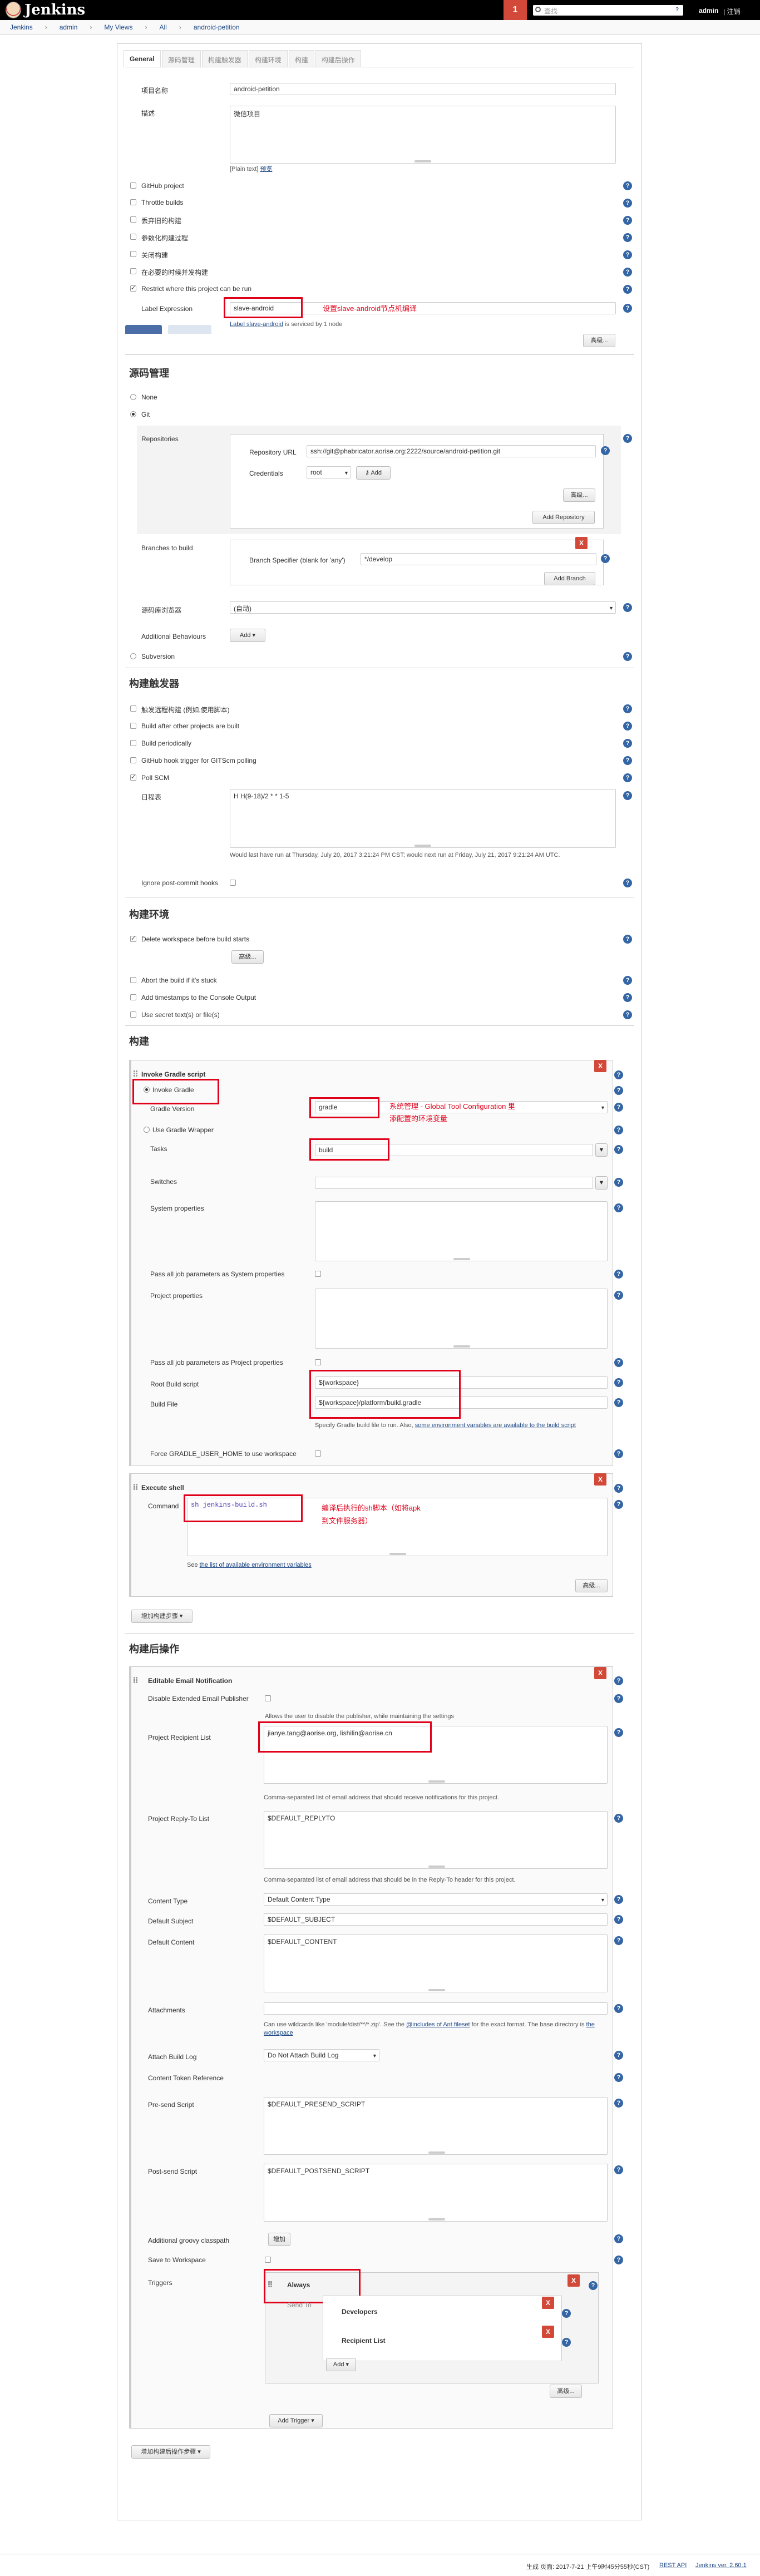 The image size is (760, 2576). What do you see at coordinates (268, 2260) in the screenshot?
I see `checkbox-save-workspace` at bounding box center [268, 2260].